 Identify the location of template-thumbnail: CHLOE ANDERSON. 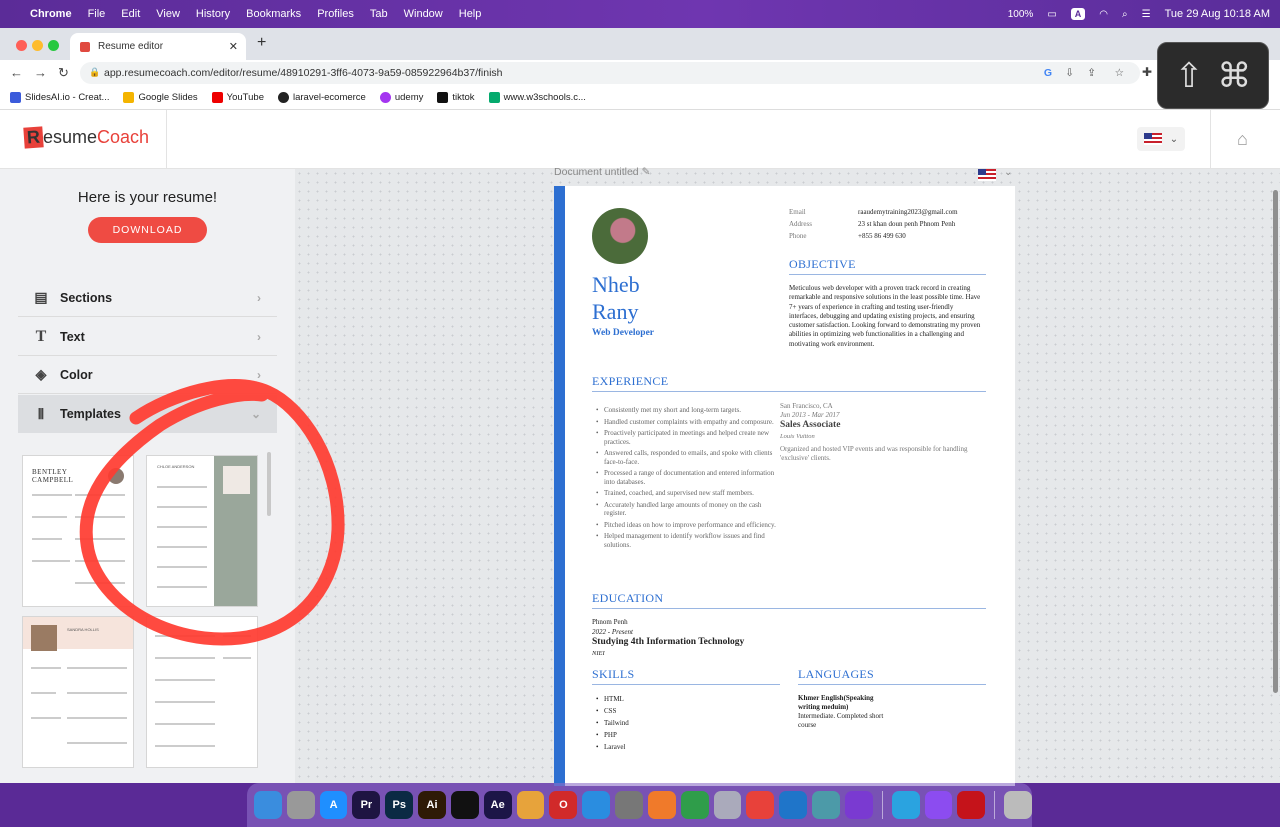
(202, 531).